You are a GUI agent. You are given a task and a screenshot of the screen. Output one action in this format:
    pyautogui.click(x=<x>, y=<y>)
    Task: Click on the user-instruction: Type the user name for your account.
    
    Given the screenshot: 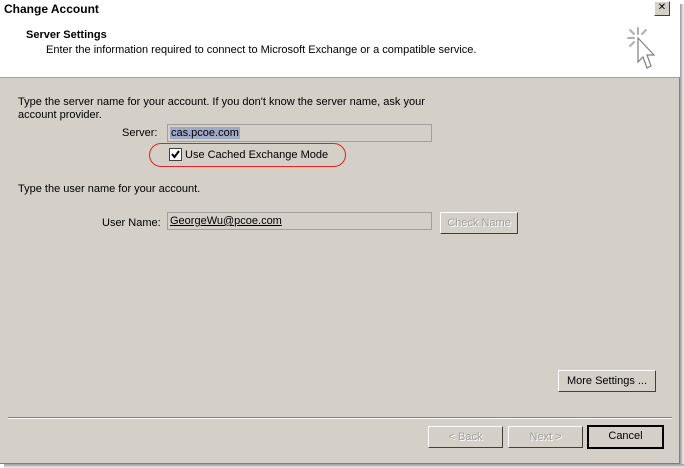 What is the action you would take?
    pyautogui.click(x=109, y=189)
    